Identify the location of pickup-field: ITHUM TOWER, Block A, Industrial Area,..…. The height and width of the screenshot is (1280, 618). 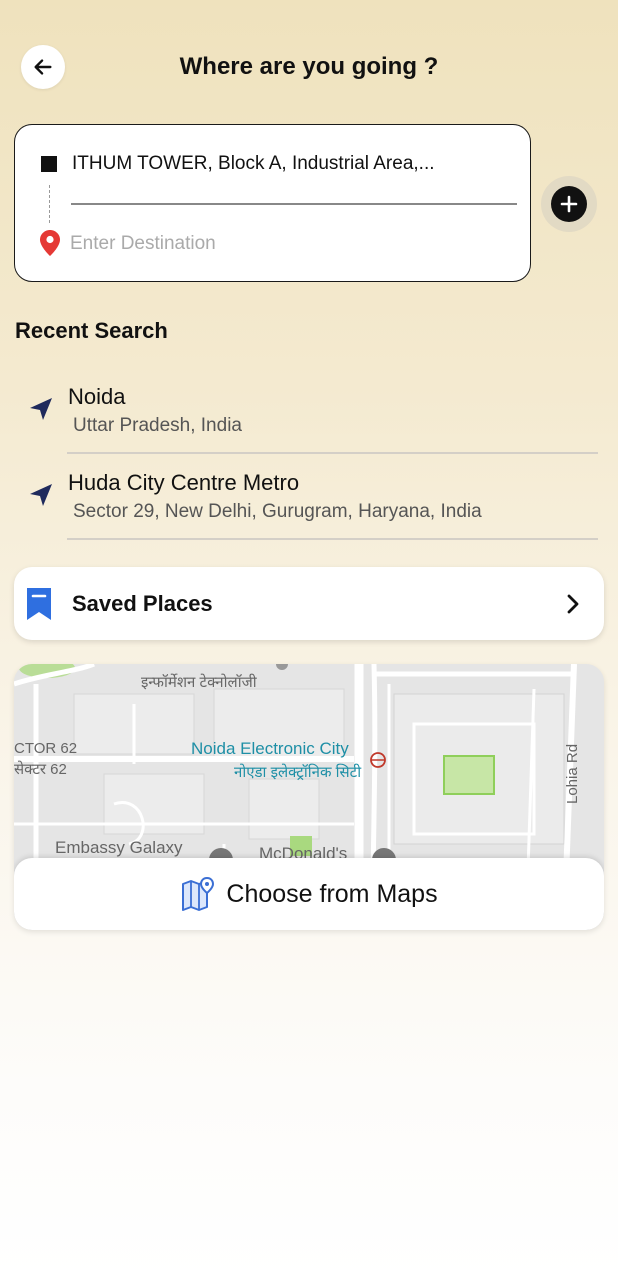
(253, 164).